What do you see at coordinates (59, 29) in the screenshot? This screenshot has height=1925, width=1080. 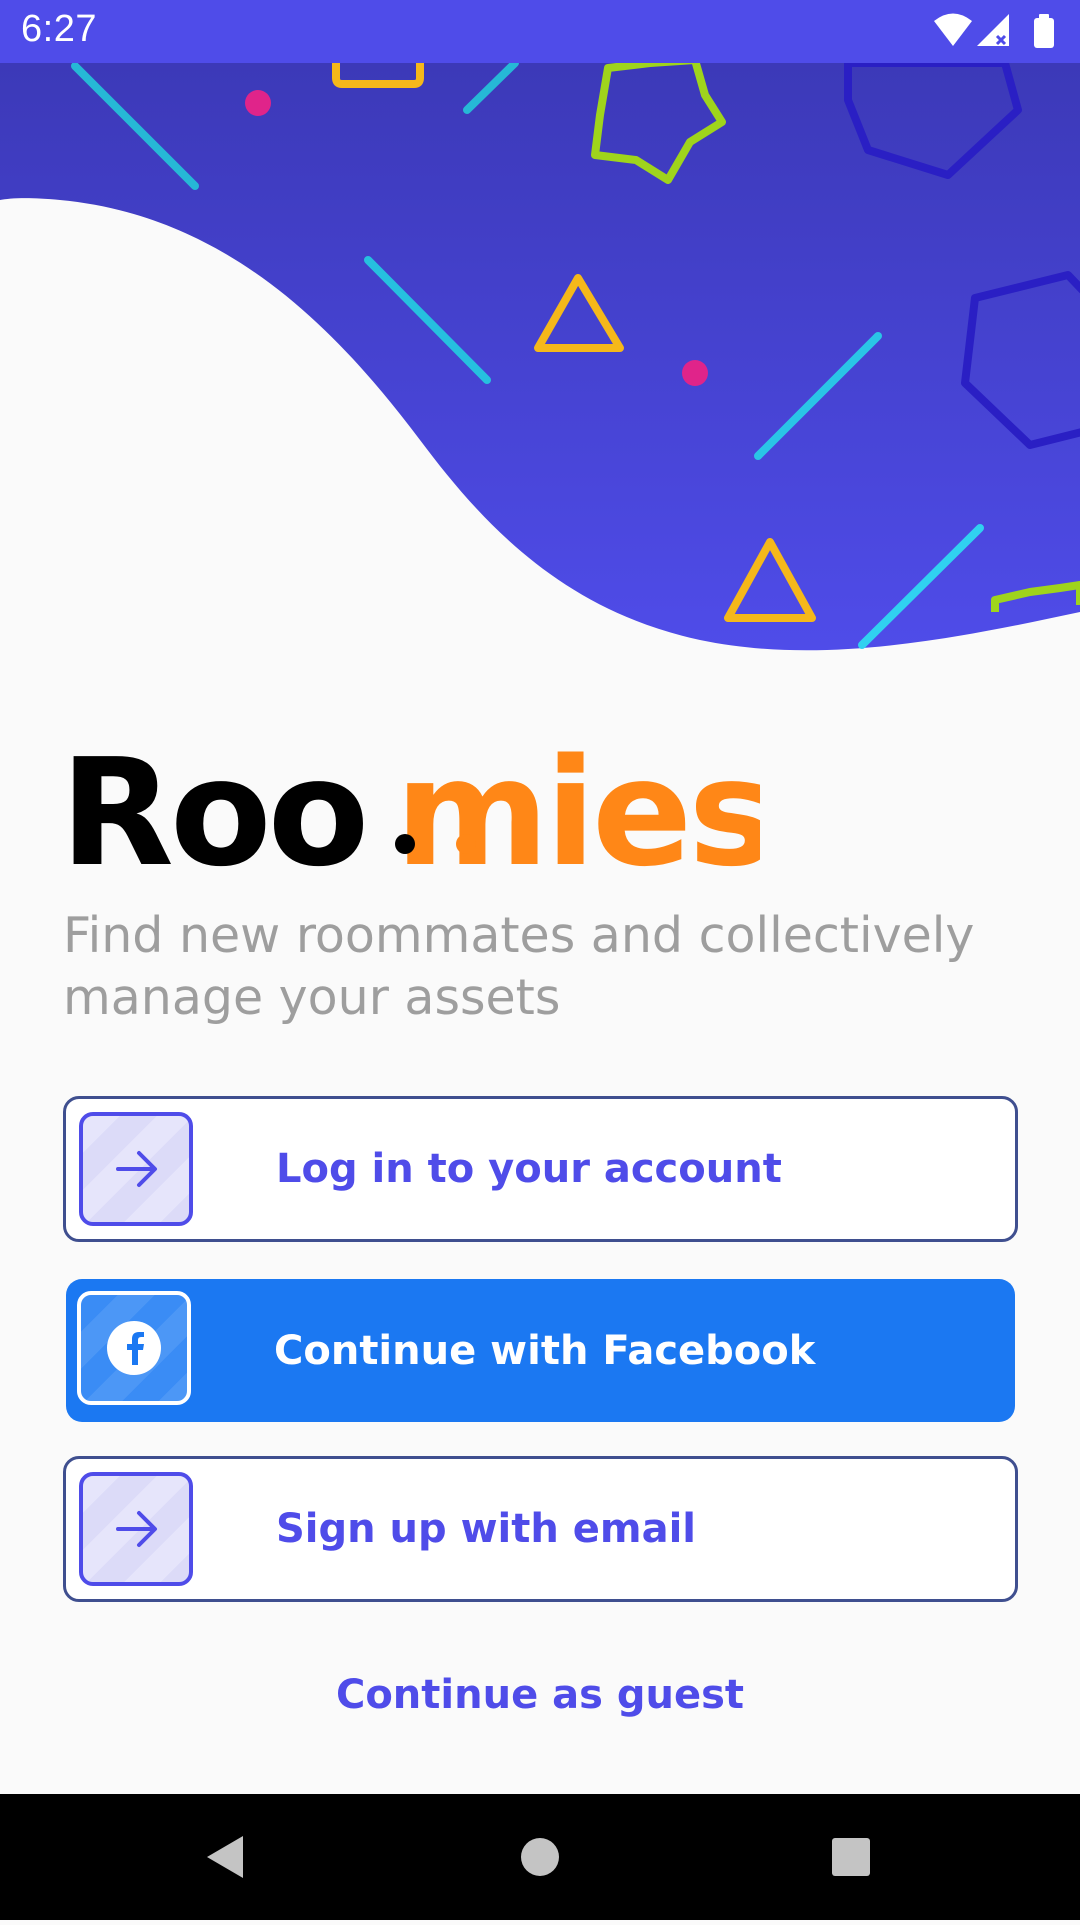 I see `status-time: 6:27` at bounding box center [59, 29].